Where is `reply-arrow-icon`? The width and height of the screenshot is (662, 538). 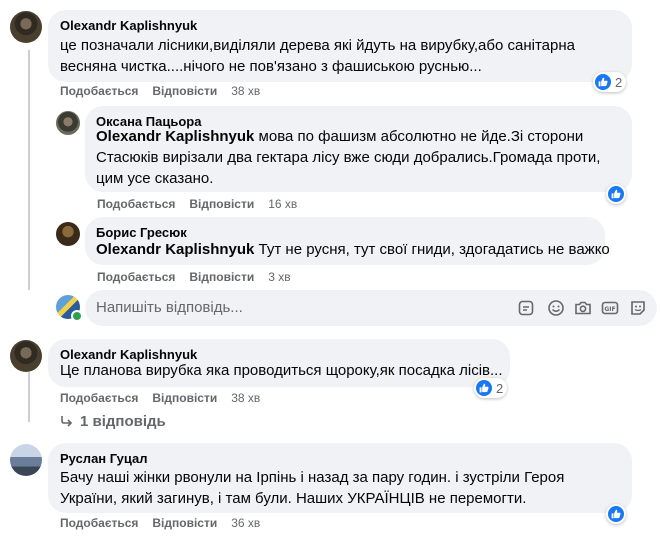
reply-arrow-icon is located at coordinates (67, 421).